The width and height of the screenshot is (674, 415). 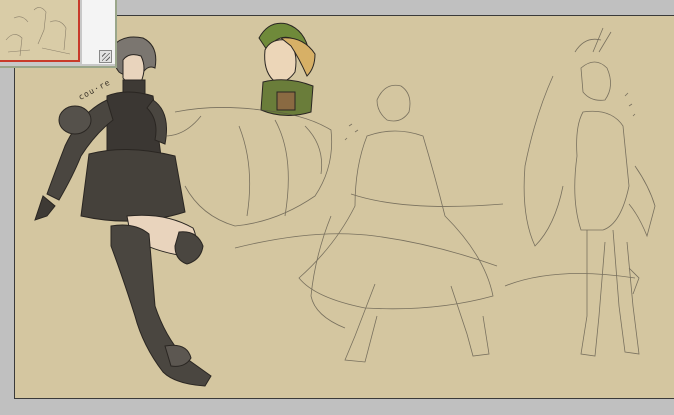 I want to click on thumbnail-sketch, so click(x=38, y=32).